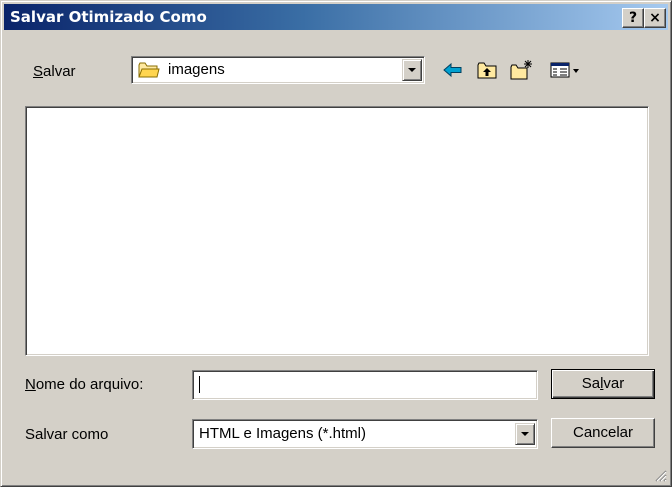  Describe the element at coordinates (525, 434) in the screenshot. I see `filetype-dropdown-button` at that location.